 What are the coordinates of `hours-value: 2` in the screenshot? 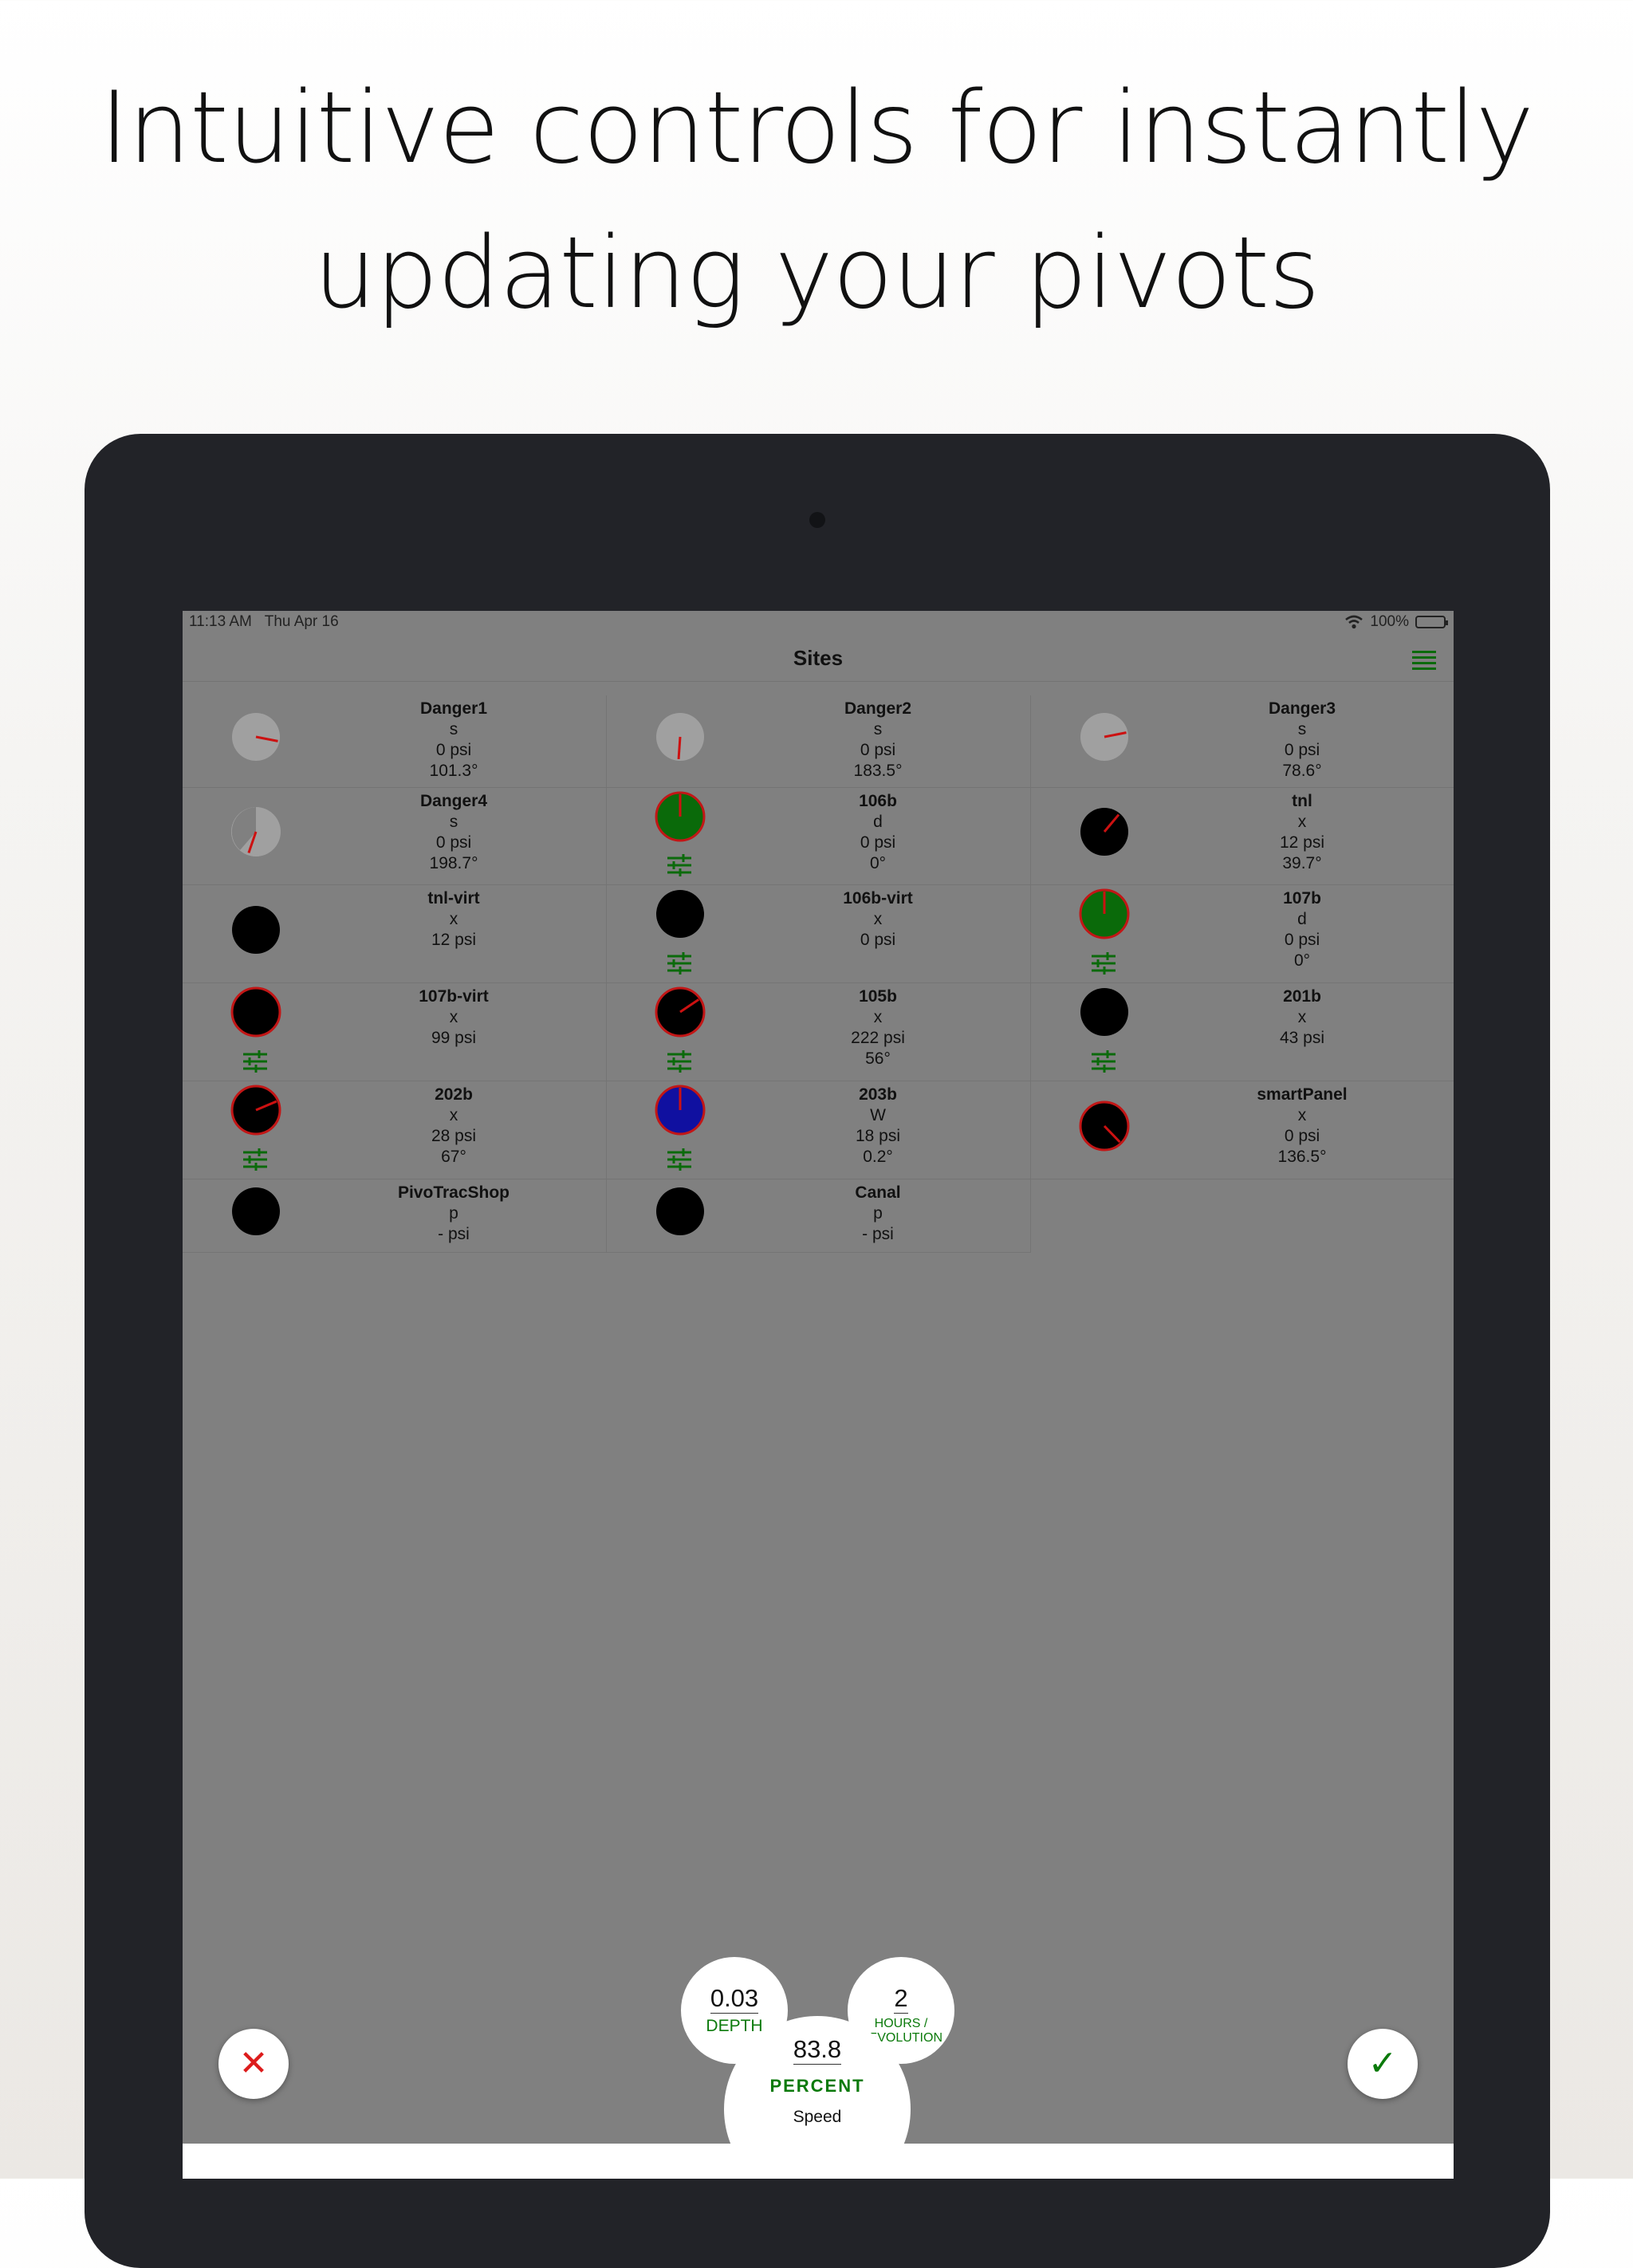 It's located at (901, 1999).